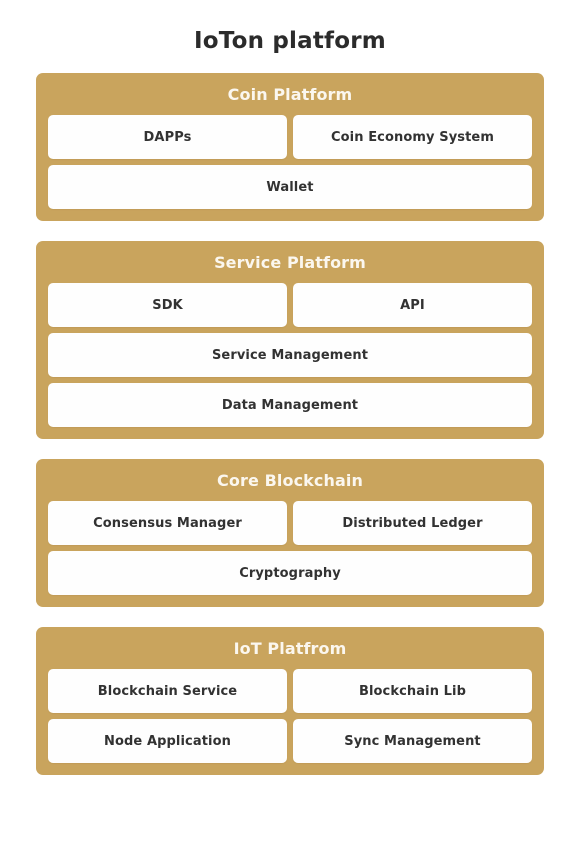  Describe the element at coordinates (290, 691) in the screenshot. I see `component-row: Blockchain Service Blockchain Lib` at that location.